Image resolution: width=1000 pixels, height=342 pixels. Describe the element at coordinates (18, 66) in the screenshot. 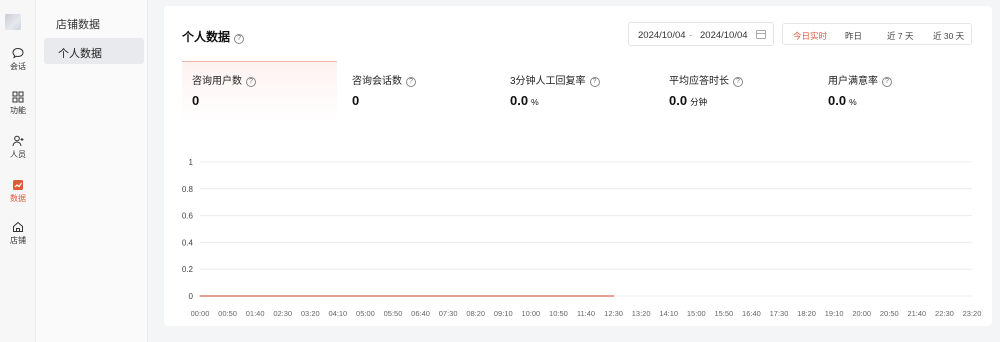

I see `rail-item-label: 会话` at that location.